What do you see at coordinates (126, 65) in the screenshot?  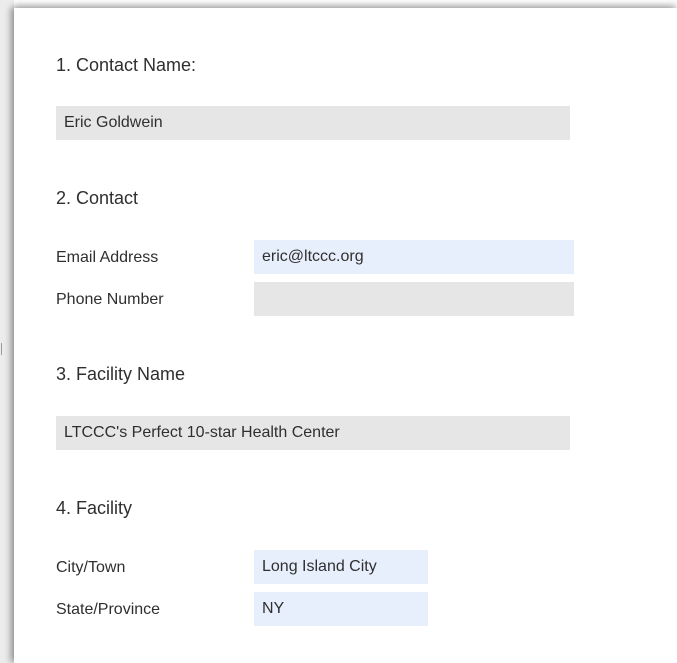 I see `question-contact-name-label: 1. Contact Name:` at bounding box center [126, 65].